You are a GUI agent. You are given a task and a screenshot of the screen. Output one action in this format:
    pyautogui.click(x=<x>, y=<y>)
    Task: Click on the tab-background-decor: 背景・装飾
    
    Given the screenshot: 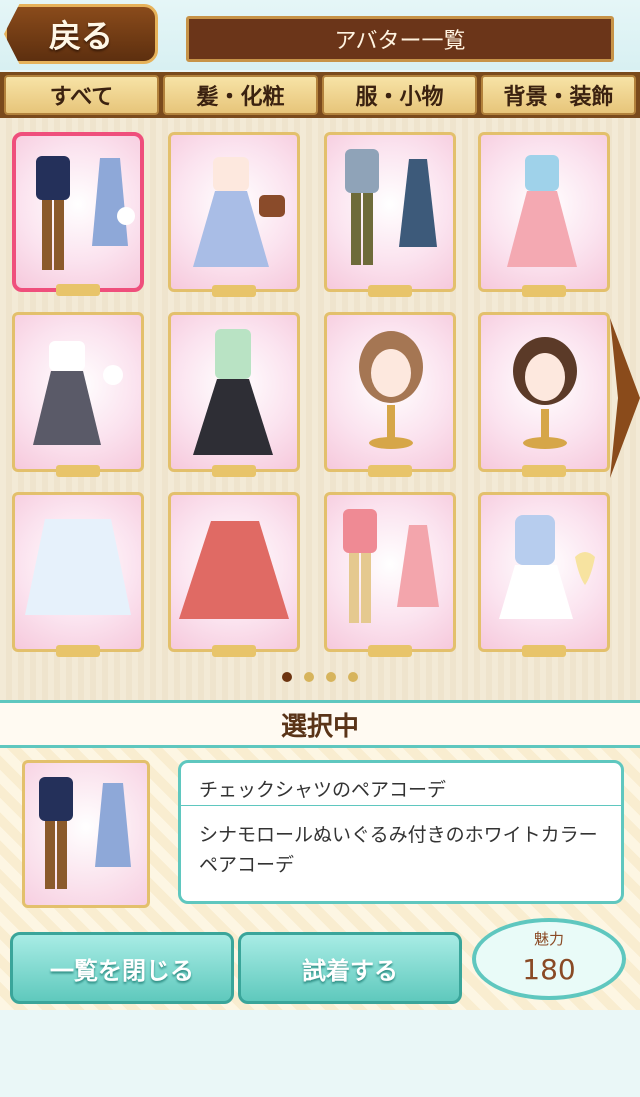 What is the action you would take?
    pyautogui.click(x=558, y=95)
    